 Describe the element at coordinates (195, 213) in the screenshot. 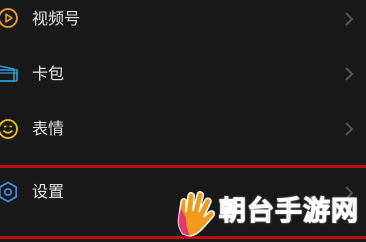

I see `hand-logo-icon` at that location.